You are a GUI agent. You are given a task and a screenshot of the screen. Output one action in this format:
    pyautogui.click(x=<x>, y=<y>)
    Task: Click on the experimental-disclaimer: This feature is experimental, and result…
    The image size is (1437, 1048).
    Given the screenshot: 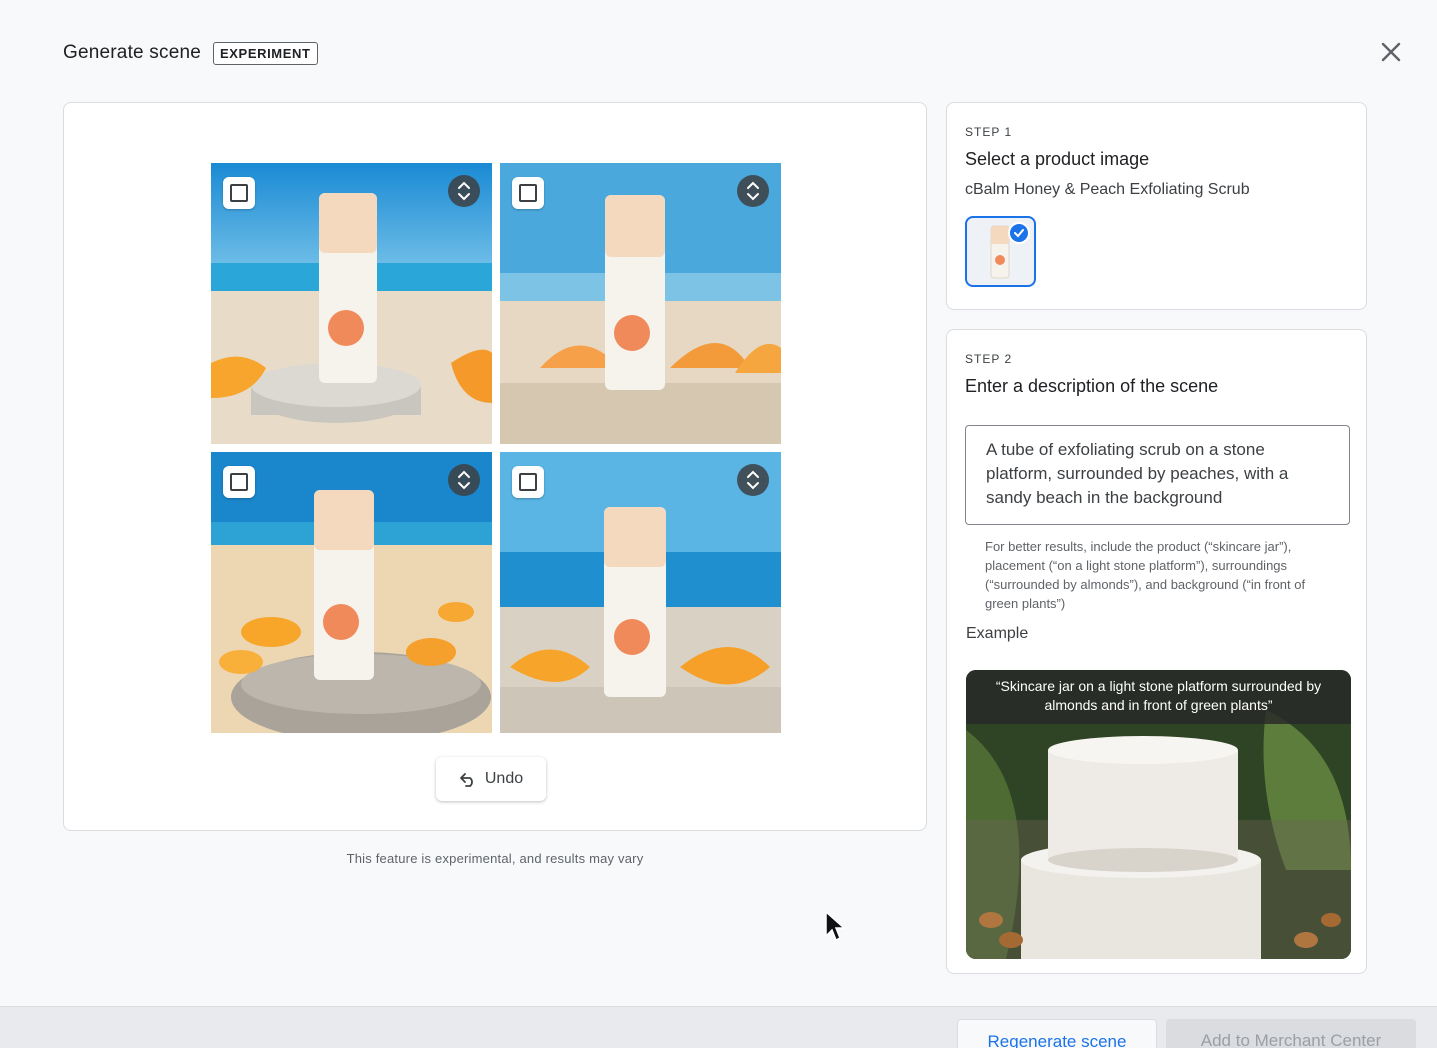 What is the action you would take?
    pyautogui.click(x=495, y=858)
    